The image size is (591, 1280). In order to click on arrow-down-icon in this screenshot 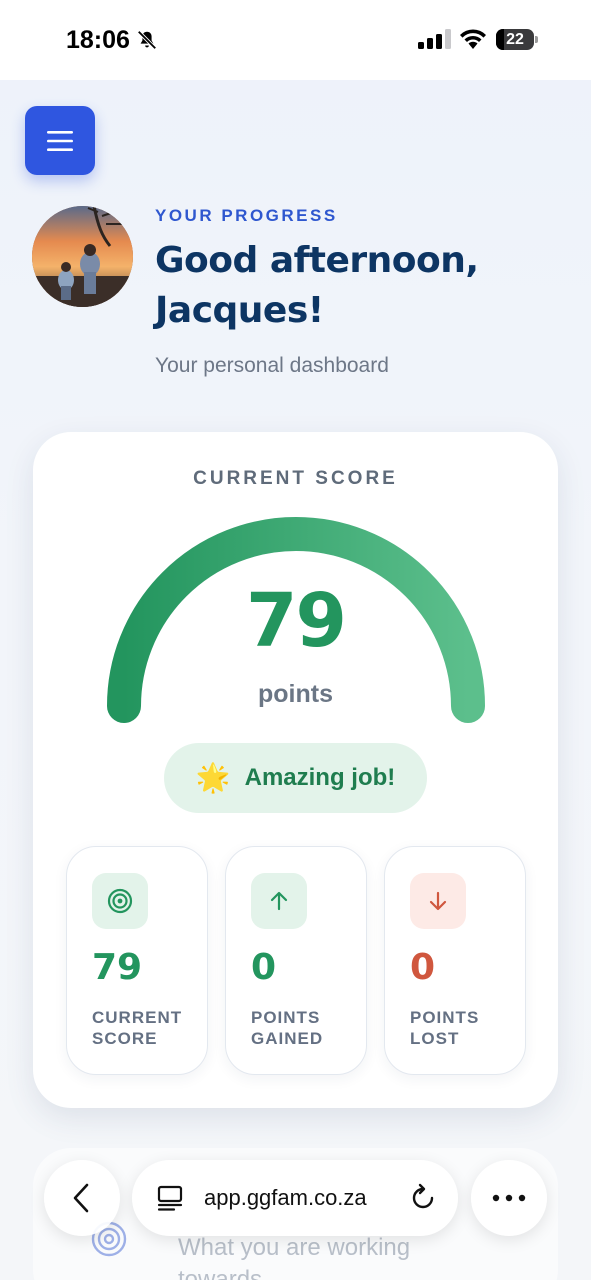, I will do `click(438, 901)`.